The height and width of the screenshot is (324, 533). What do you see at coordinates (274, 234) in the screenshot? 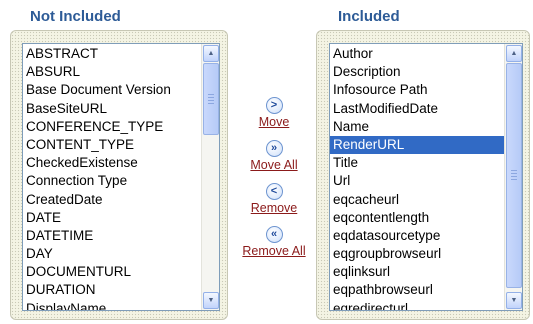
I see `double-chevron-left-icon: «` at bounding box center [274, 234].